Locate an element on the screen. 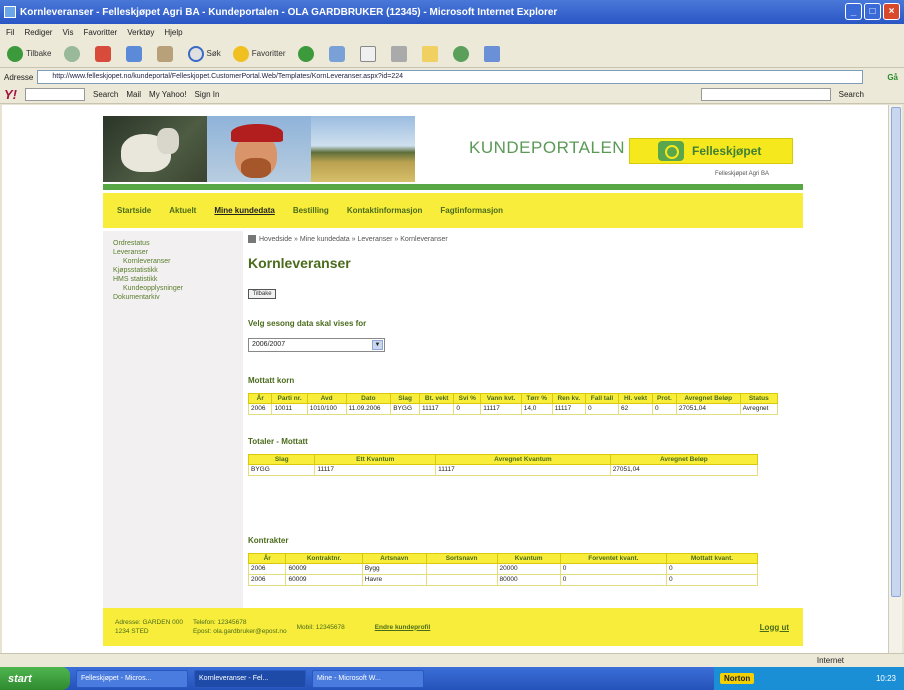 The height and width of the screenshot is (690, 904). table-cell: 27051,04 is located at coordinates (708, 409).